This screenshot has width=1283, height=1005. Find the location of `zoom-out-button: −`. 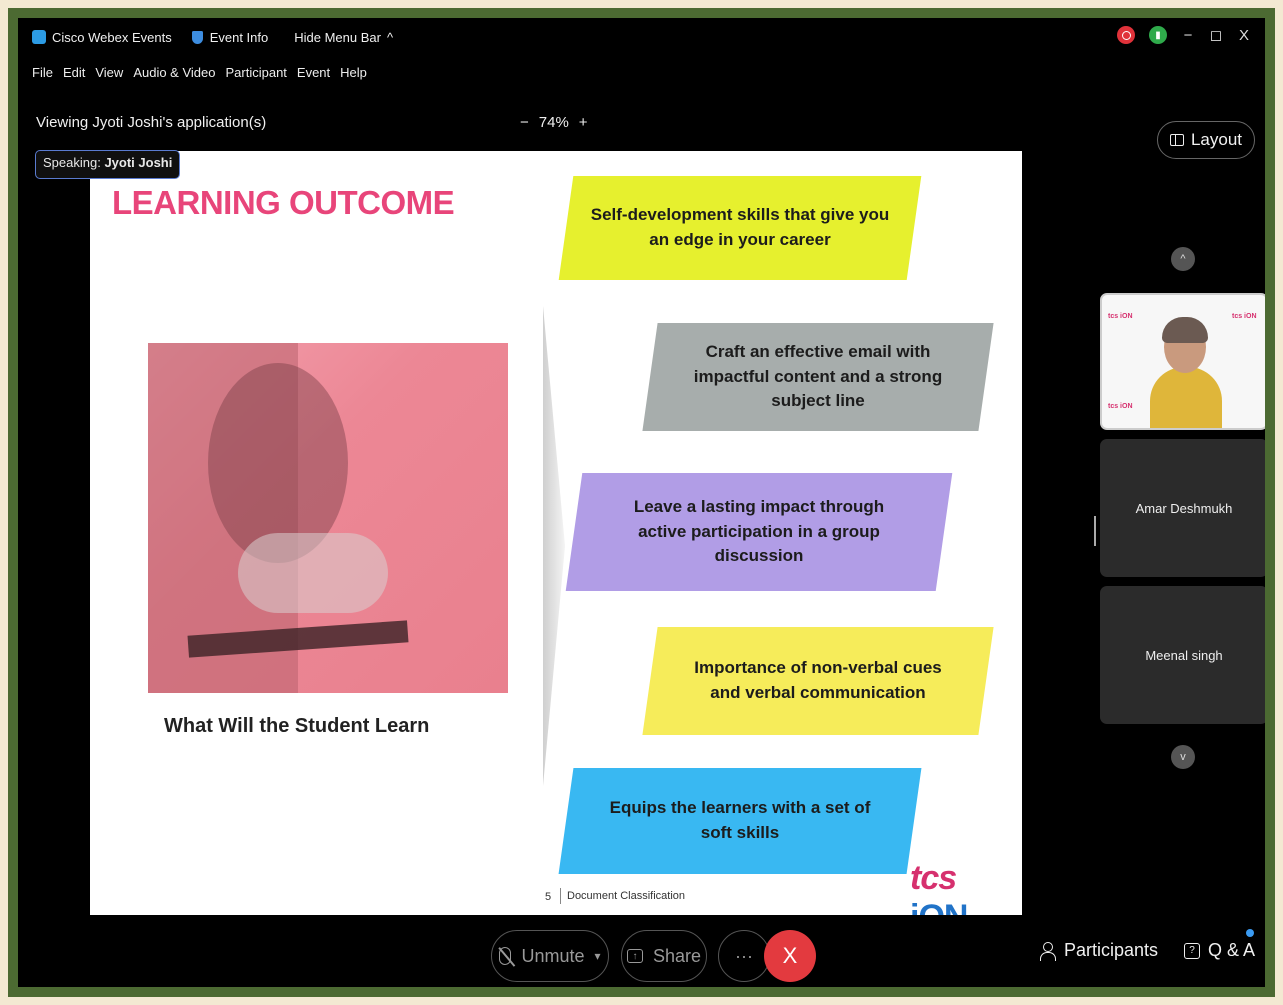

zoom-out-button: − is located at coordinates (524, 122).